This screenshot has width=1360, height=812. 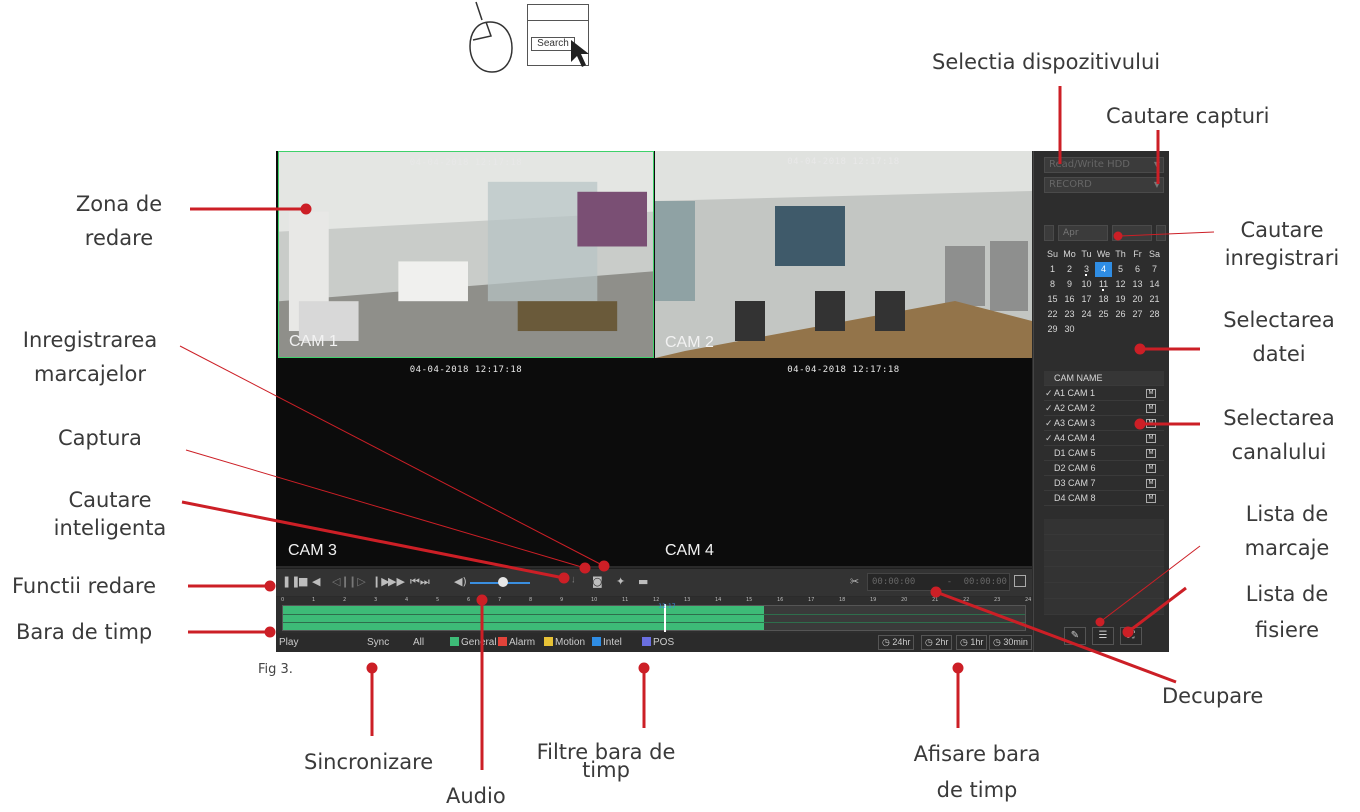 What do you see at coordinates (658, 642) in the screenshot?
I see `filter-pos: POS` at bounding box center [658, 642].